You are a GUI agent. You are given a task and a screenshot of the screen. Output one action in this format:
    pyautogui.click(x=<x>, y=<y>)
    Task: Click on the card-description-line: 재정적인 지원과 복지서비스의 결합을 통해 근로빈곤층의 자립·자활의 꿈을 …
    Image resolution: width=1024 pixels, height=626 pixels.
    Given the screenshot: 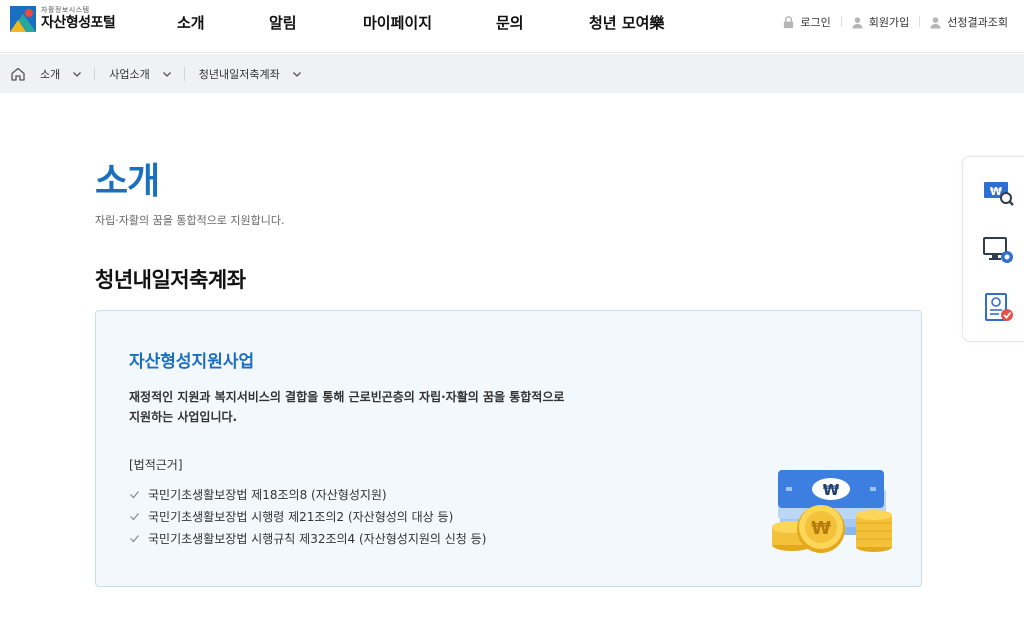 What is the action you would take?
    pyautogui.click(x=347, y=397)
    